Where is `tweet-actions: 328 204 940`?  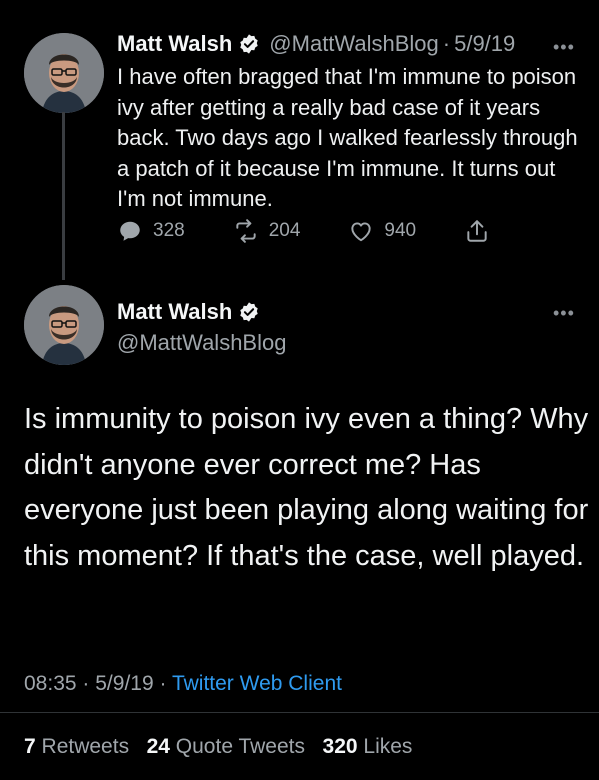
tweet-actions: 328 204 940 is located at coordinates (308, 231).